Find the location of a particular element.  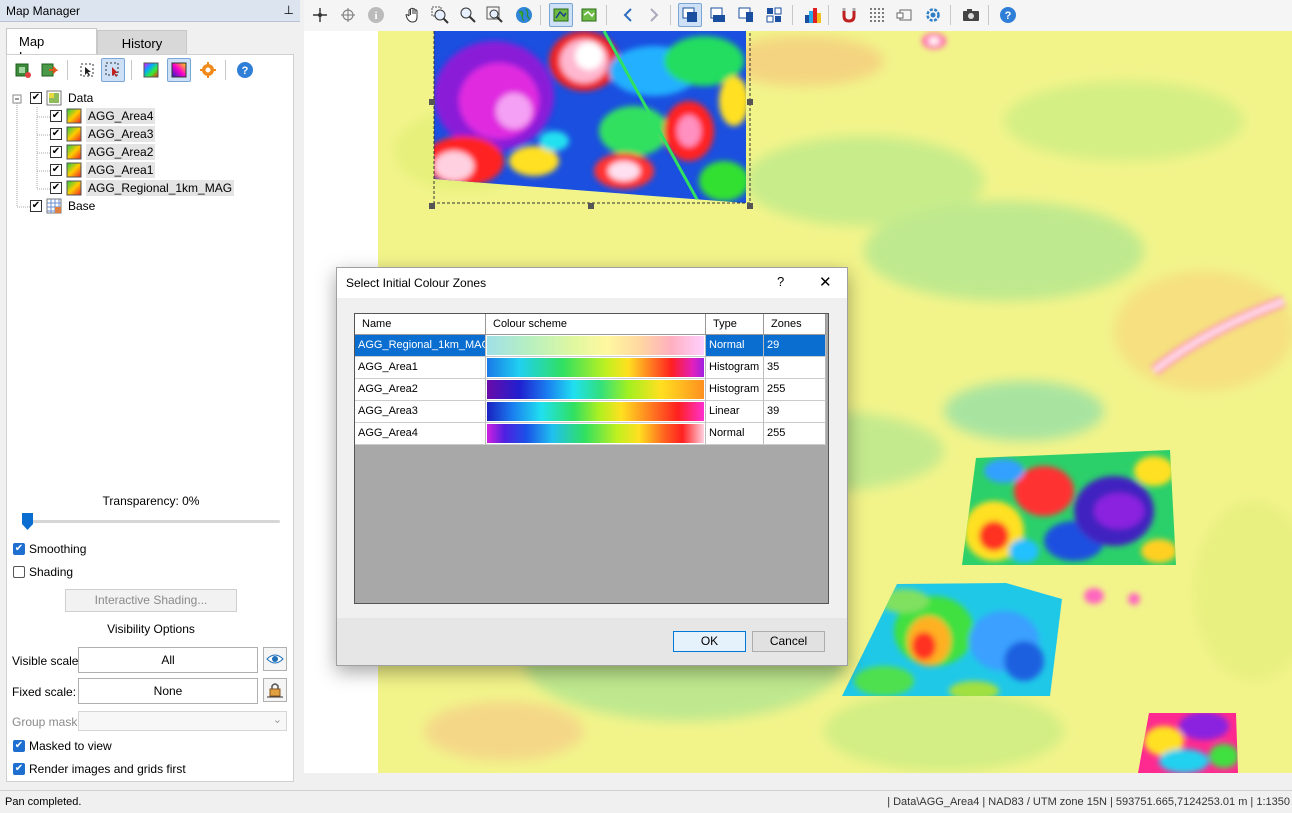

tree-layer-row: ✔ AGG_Area4 is located at coordinates (103, 116).